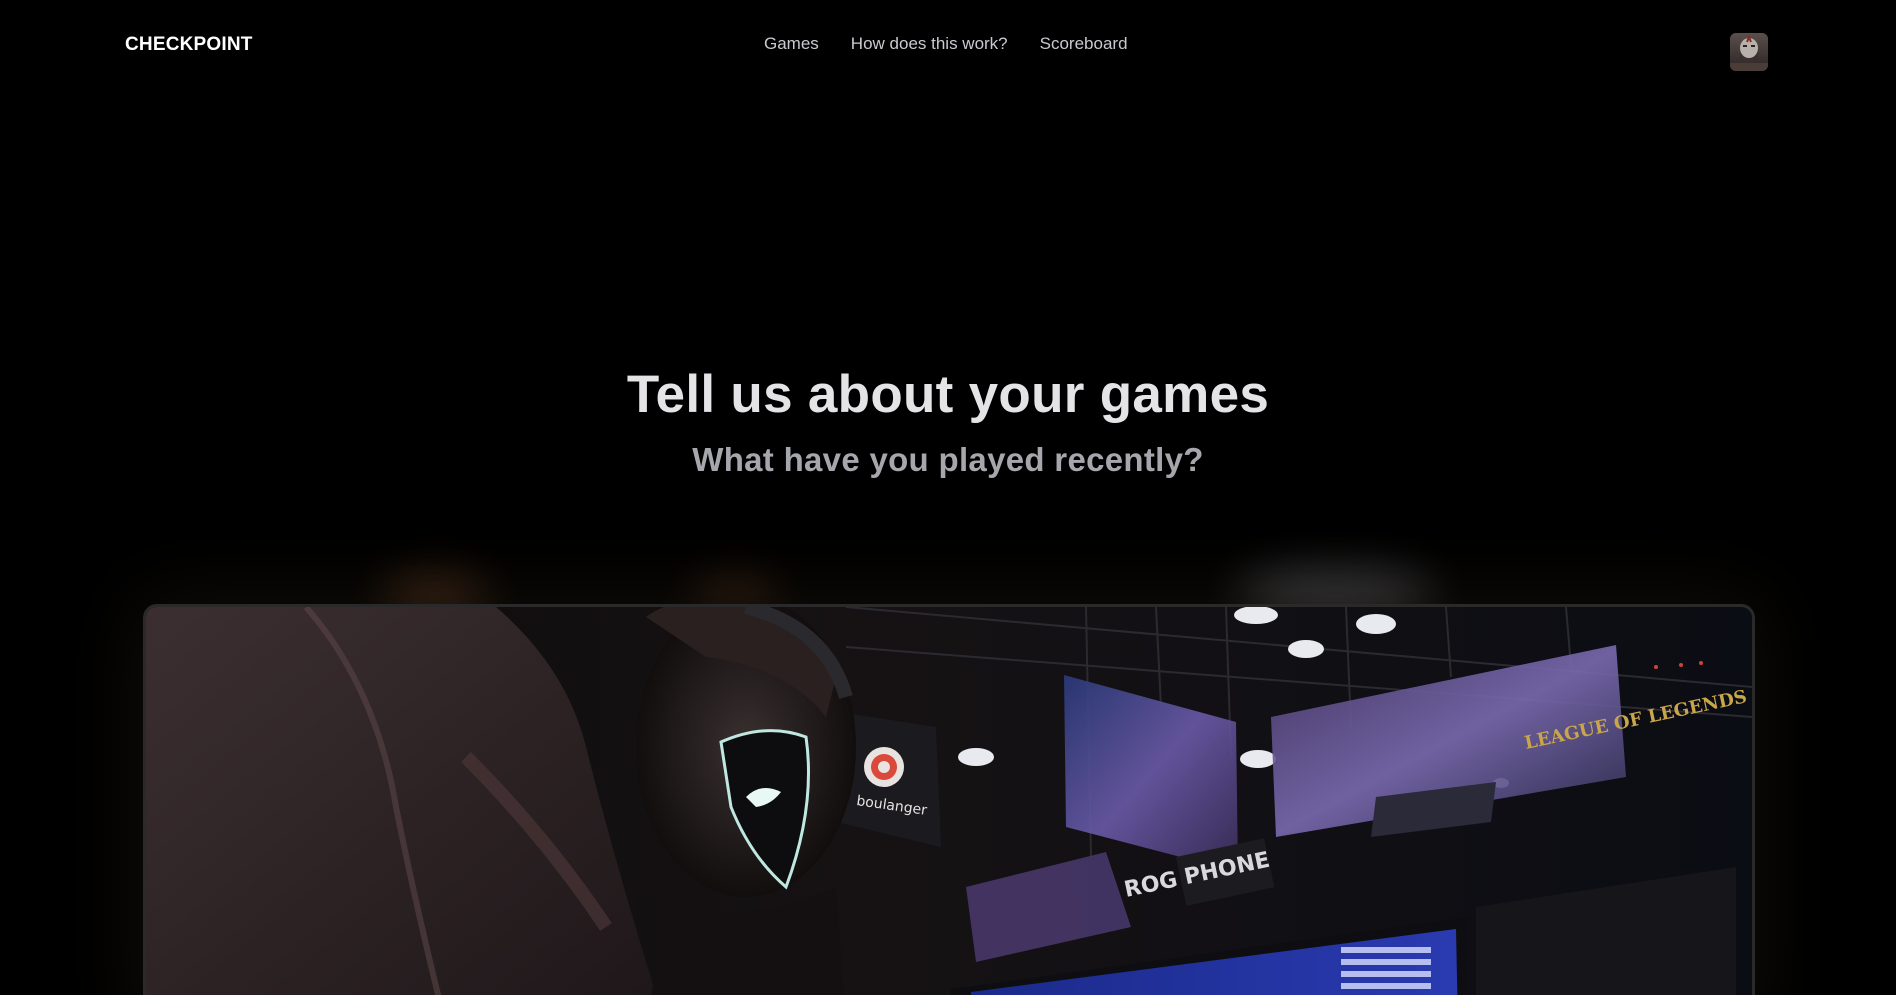 This screenshot has width=1896, height=995. I want to click on nav-link-games: Games, so click(791, 44).